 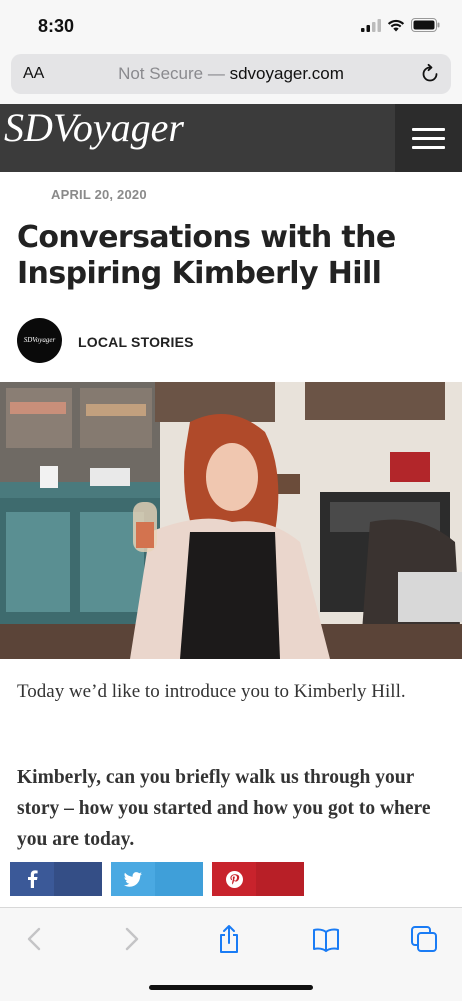 I want to click on twitter-share-button, so click(x=157, y=879).